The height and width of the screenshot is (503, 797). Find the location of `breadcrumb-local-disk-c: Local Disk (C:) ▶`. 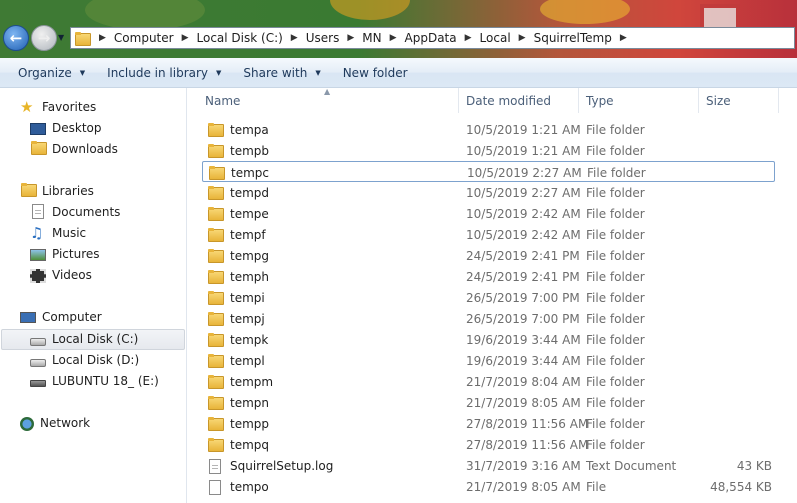

breadcrumb-local-disk-c: Local Disk (C:) ▶ is located at coordinates (249, 38).